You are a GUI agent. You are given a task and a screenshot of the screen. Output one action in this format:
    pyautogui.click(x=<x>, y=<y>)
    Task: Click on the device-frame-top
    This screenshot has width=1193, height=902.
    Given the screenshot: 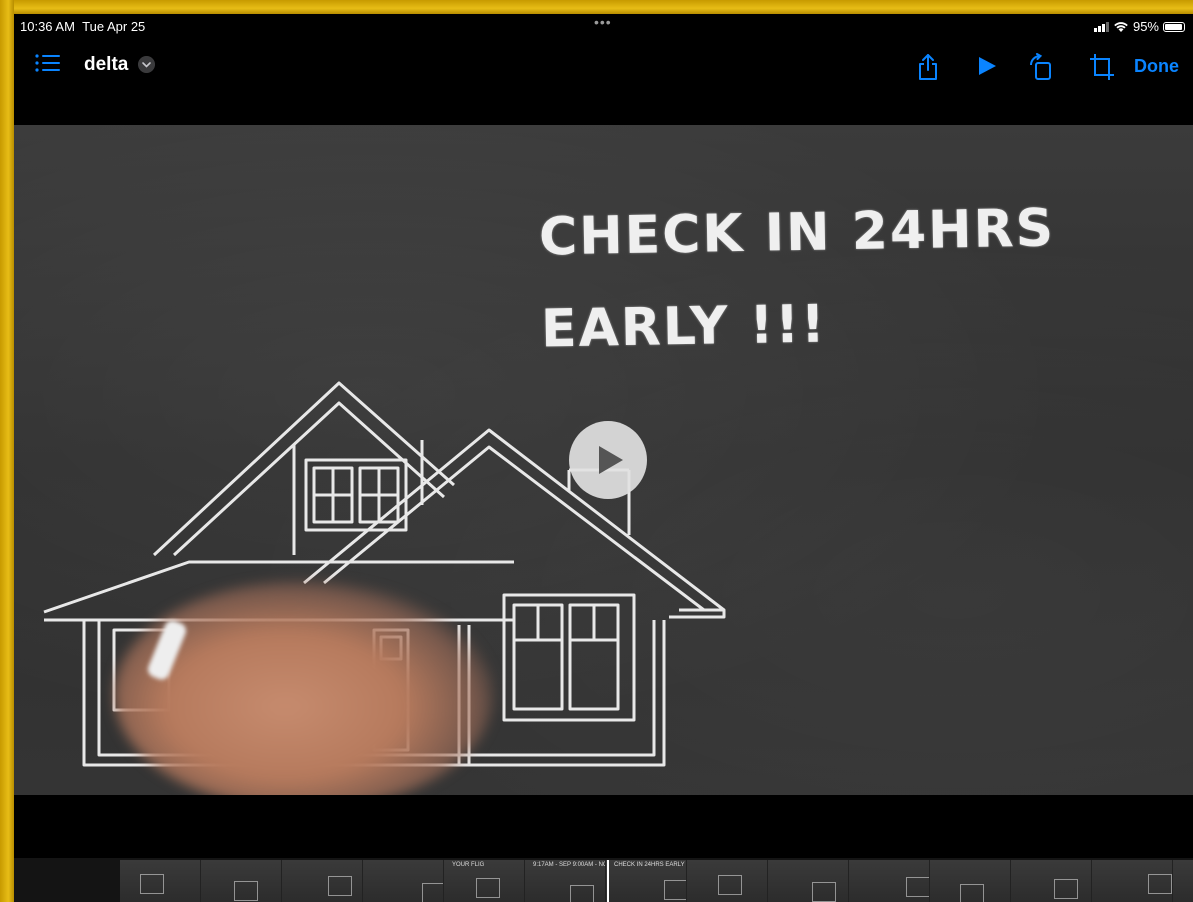 What is the action you would take?
    pyautogui.click(x=596, y=7)
    